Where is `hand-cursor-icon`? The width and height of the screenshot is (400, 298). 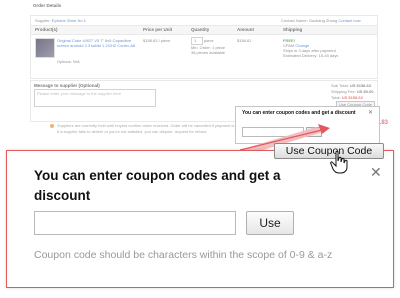 hand-cursor-icon is located at coordinates (339, 162).